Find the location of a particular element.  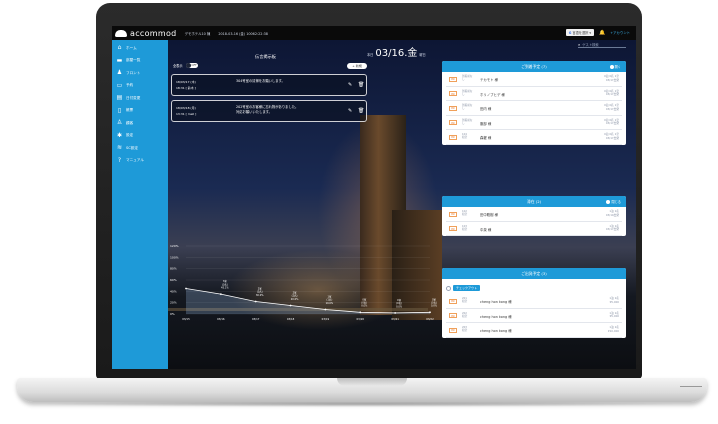

guest-row: IN 到着前なし服部 様 0泊 0名 1室 03/17出発 is located at coordinates (534, 123).